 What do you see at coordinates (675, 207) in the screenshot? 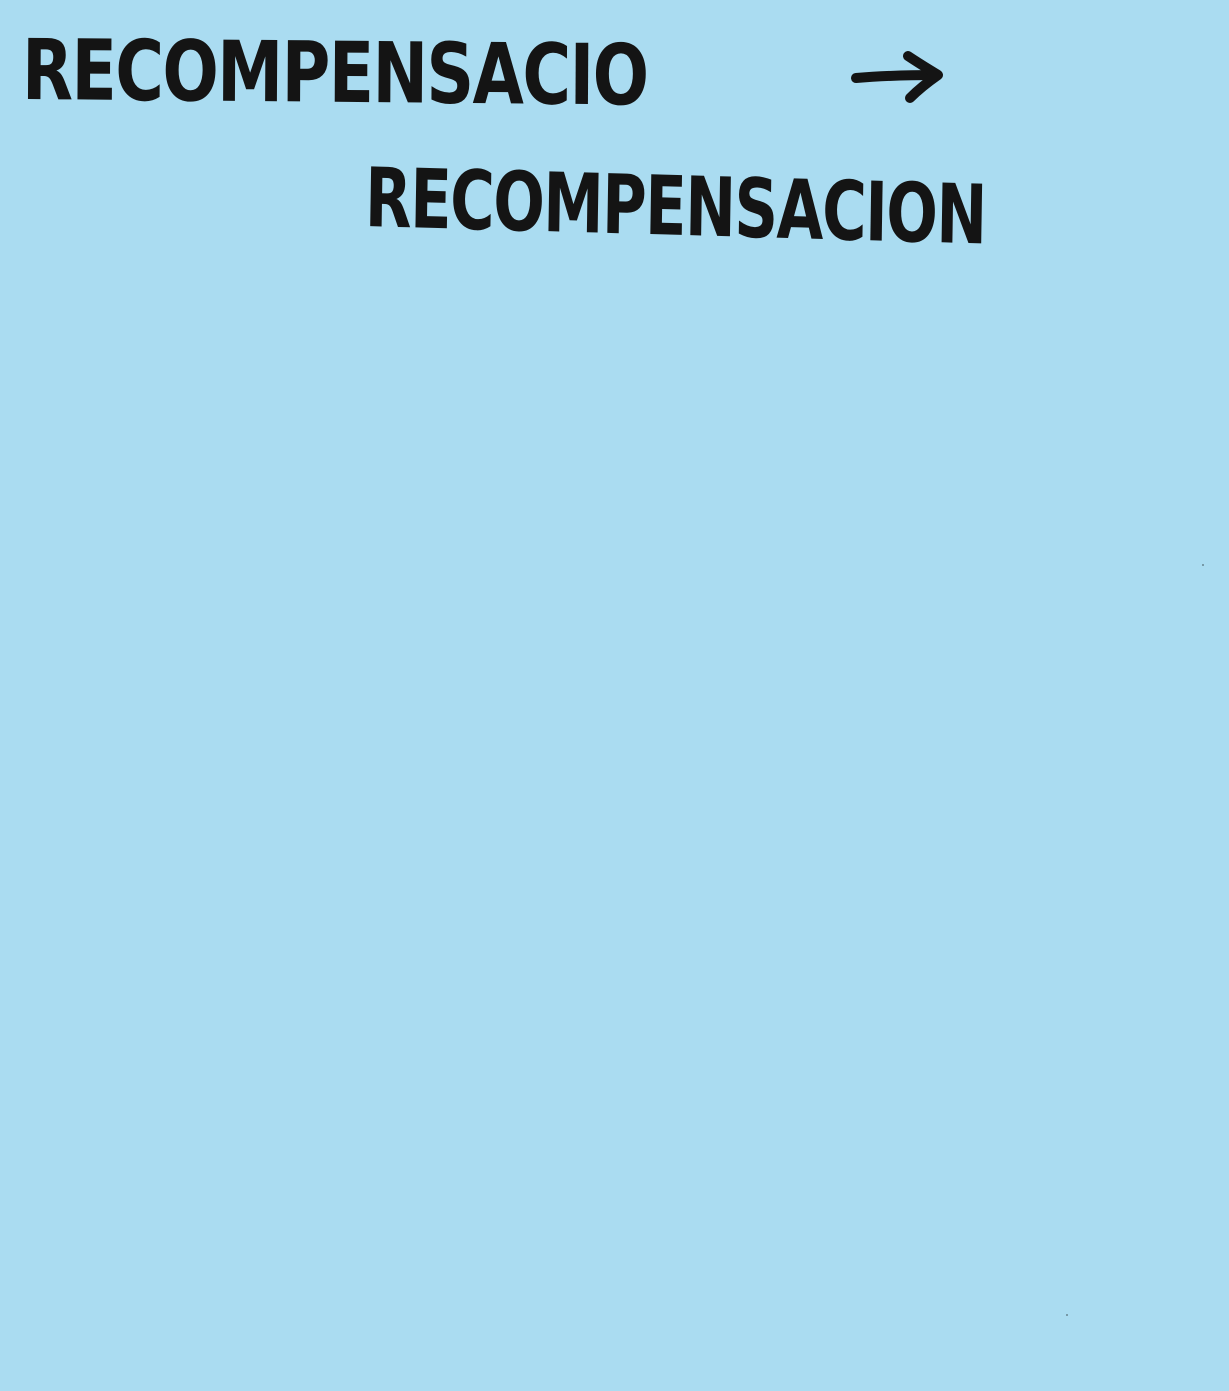
I see `handwritten-corrected-word: RECOMPENSACION` at bounding box center [675, 207].